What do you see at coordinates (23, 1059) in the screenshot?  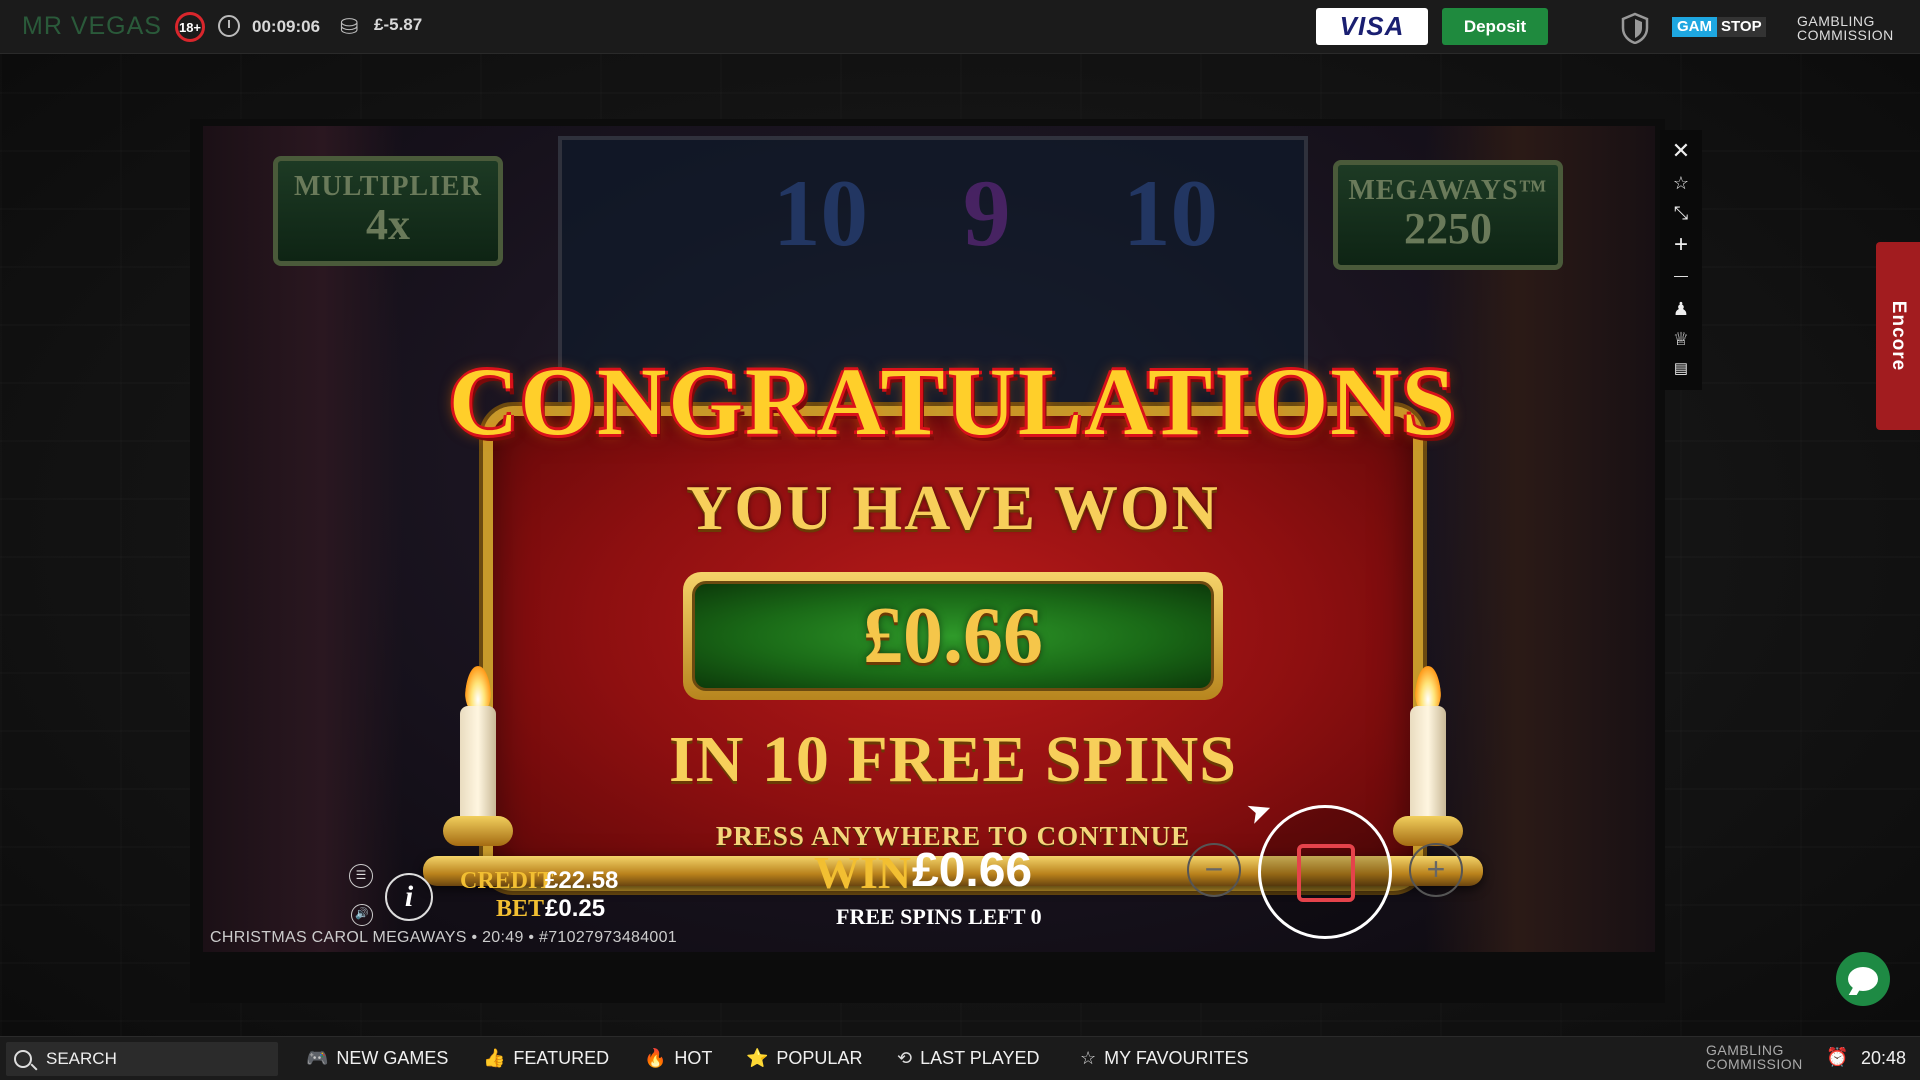 I see `search-icon` at bounding box center [23, 1059].